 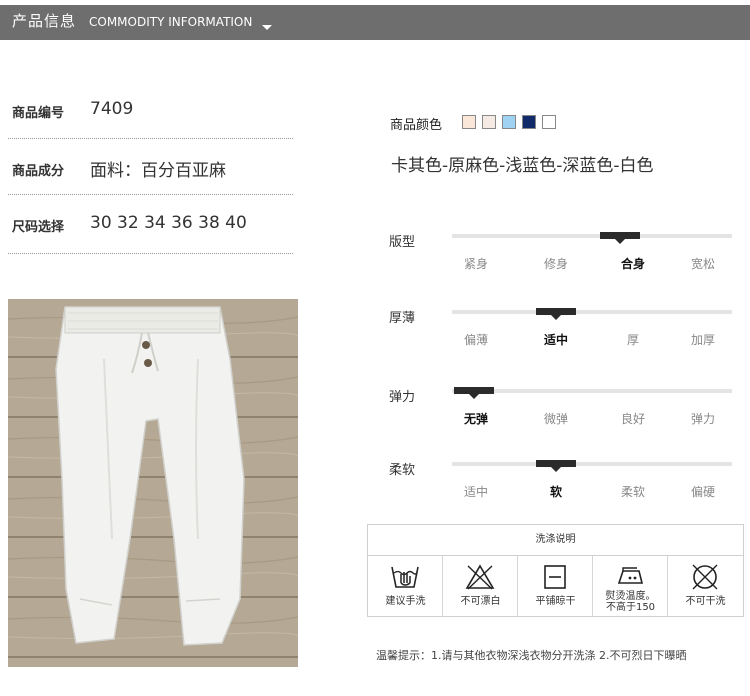 What do you see at coordinates (475, 419) in the screenshot?
I see `rating-option: 无弹` at bounding box center [475, 419].